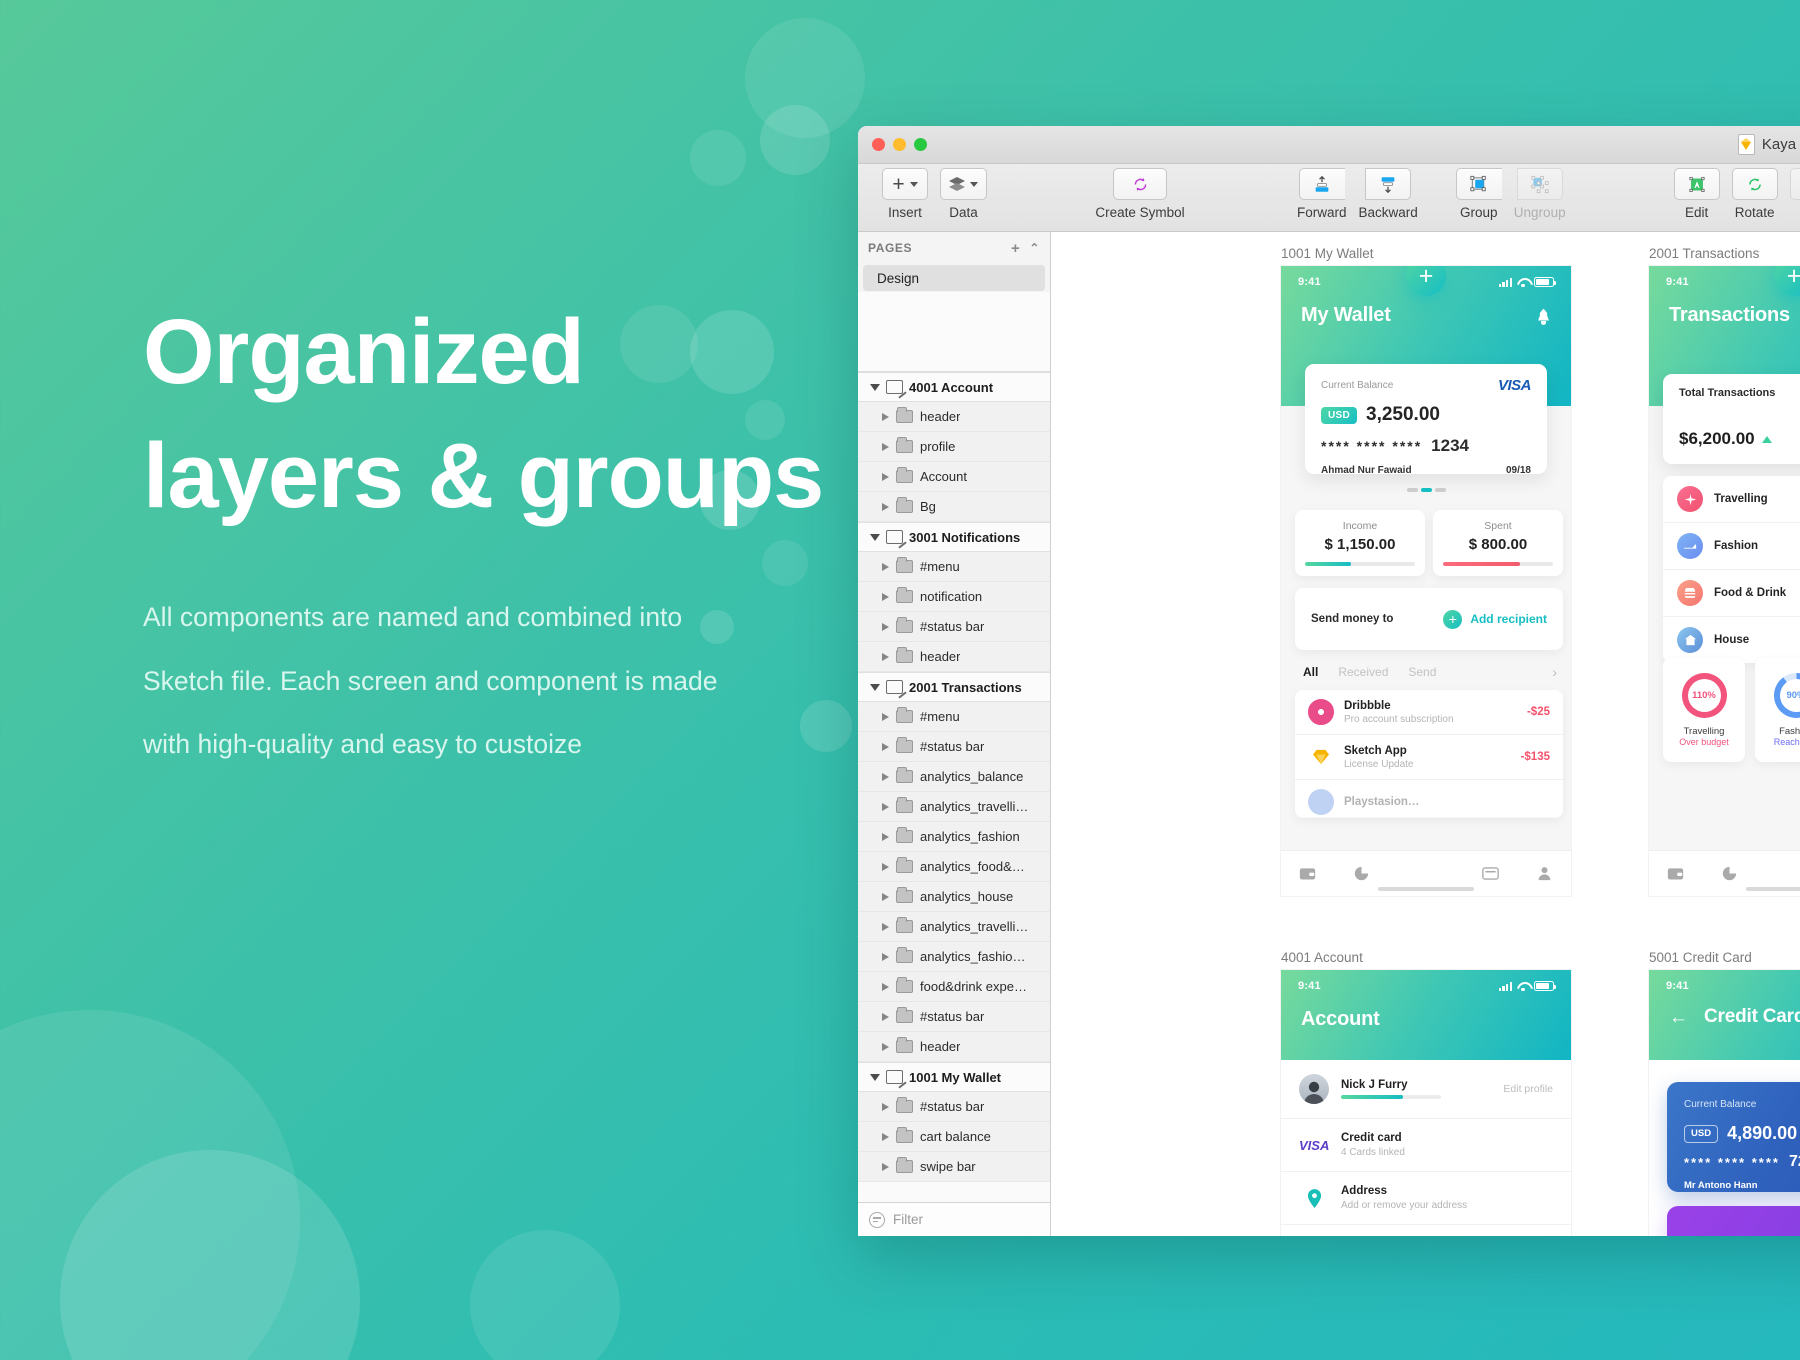  What do you see at coordinates (1554, 672) in the screenshot?
I see `chevron-right-icon: ›` at bounding box center [1554, 672].